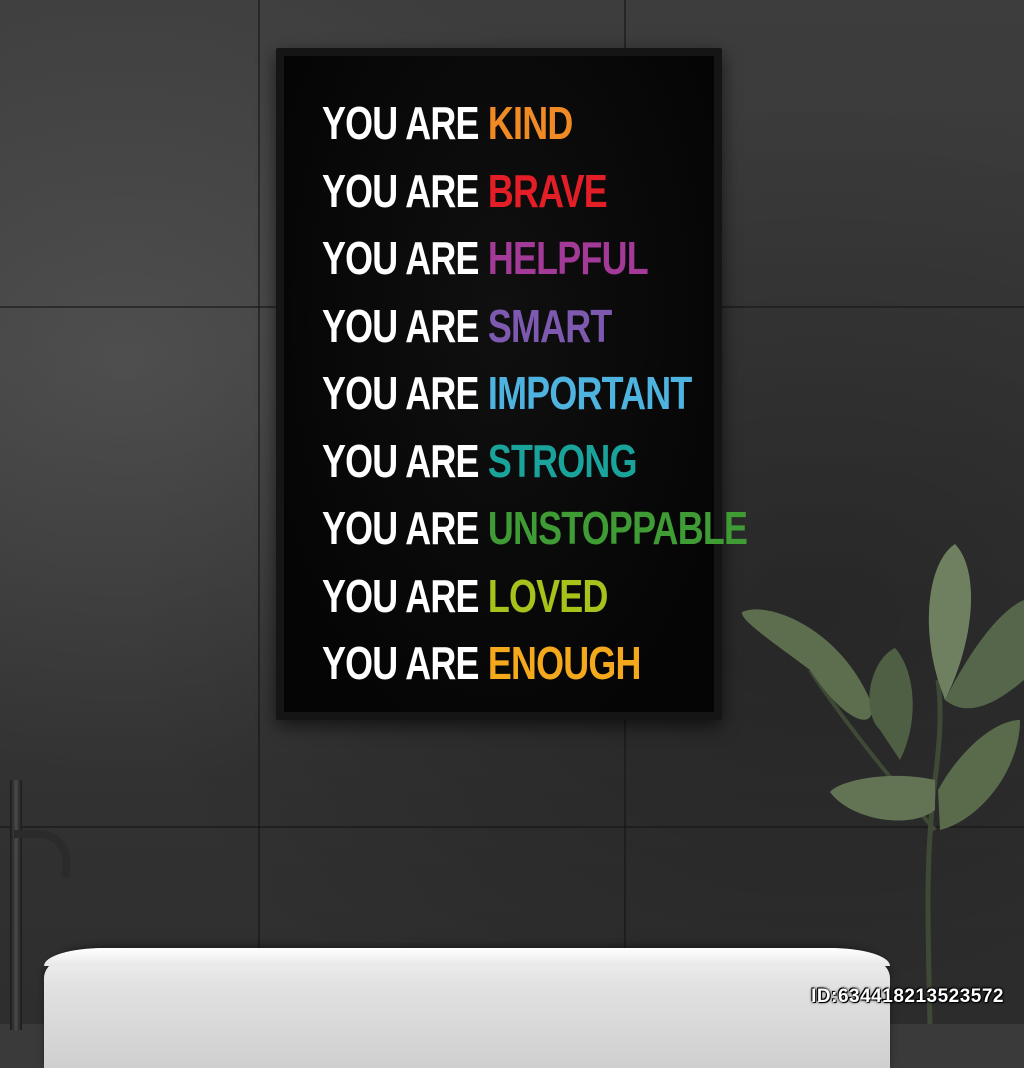 The width and height of the screenshot is (1024, 1068). I want to click on poster-line: YOU ARE KIND, so click(478, 124).